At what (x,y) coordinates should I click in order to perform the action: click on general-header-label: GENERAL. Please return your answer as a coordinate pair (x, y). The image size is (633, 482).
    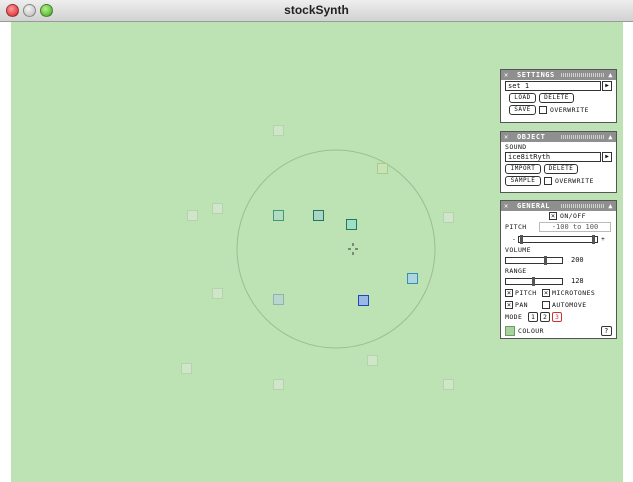
    Looking at the image, I should click on (534, 206).